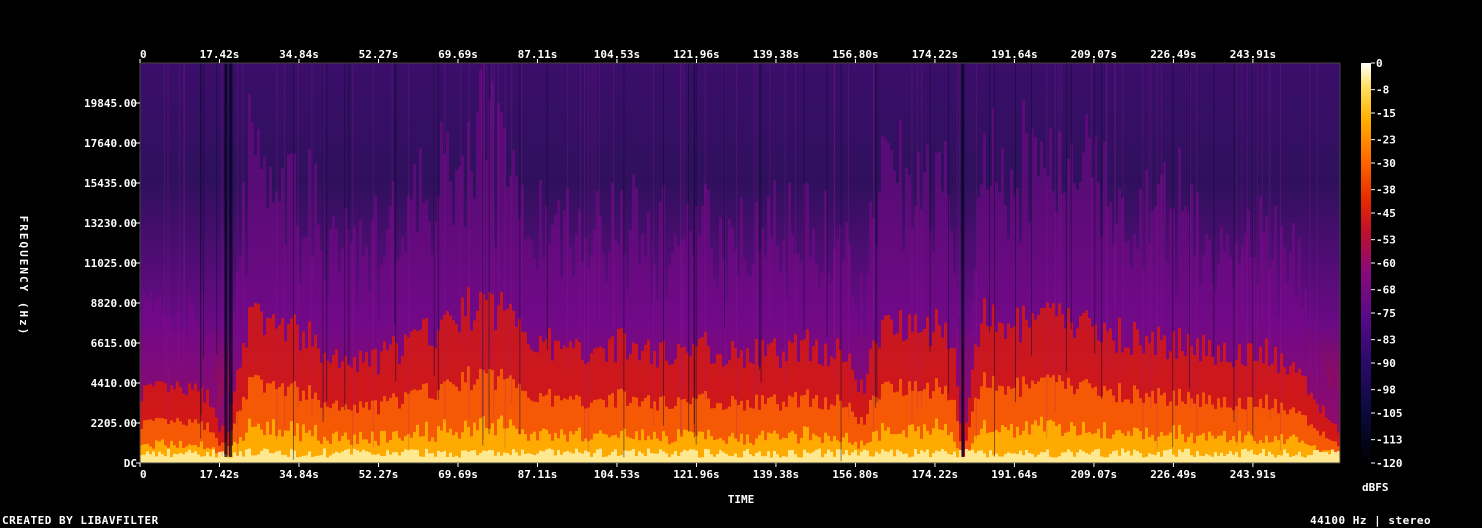 Image resolution: width=1482 pixels, height=528 pixels. I want to click on colorbar-gradient, so click(1366, 263).